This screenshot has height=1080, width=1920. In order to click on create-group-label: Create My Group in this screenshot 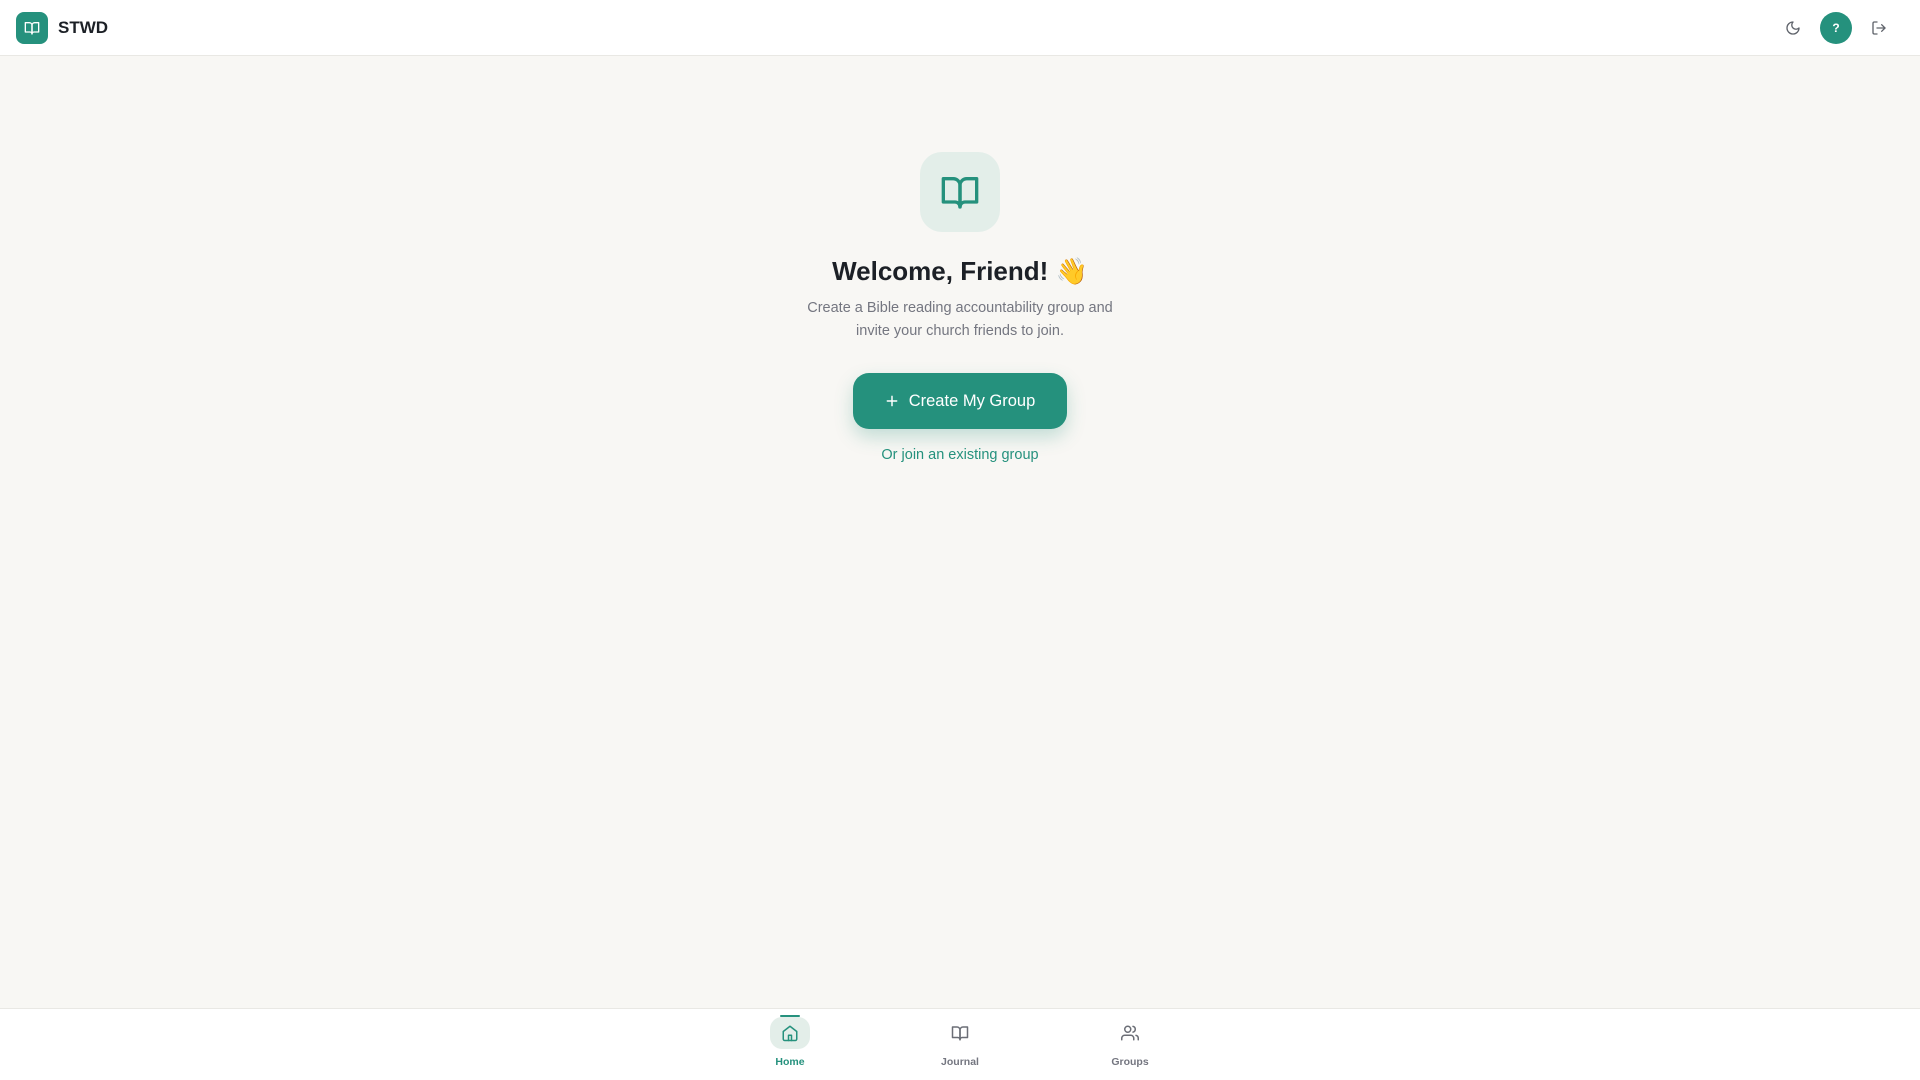, I will do `click(972, 400)`.